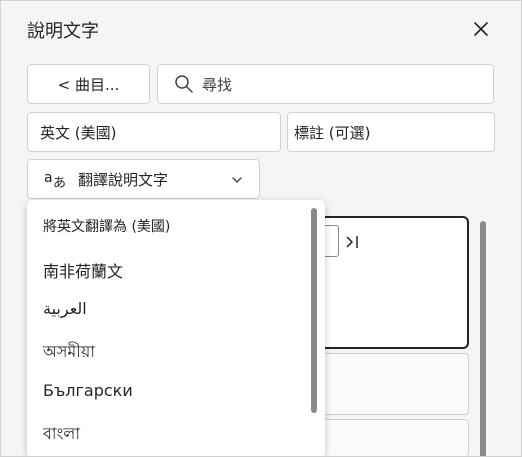  What do you see at coordinates (332, 132) in the screenshot?
I see `label-placeholder: 標註 (可選)` at bounding box center [332, 132].